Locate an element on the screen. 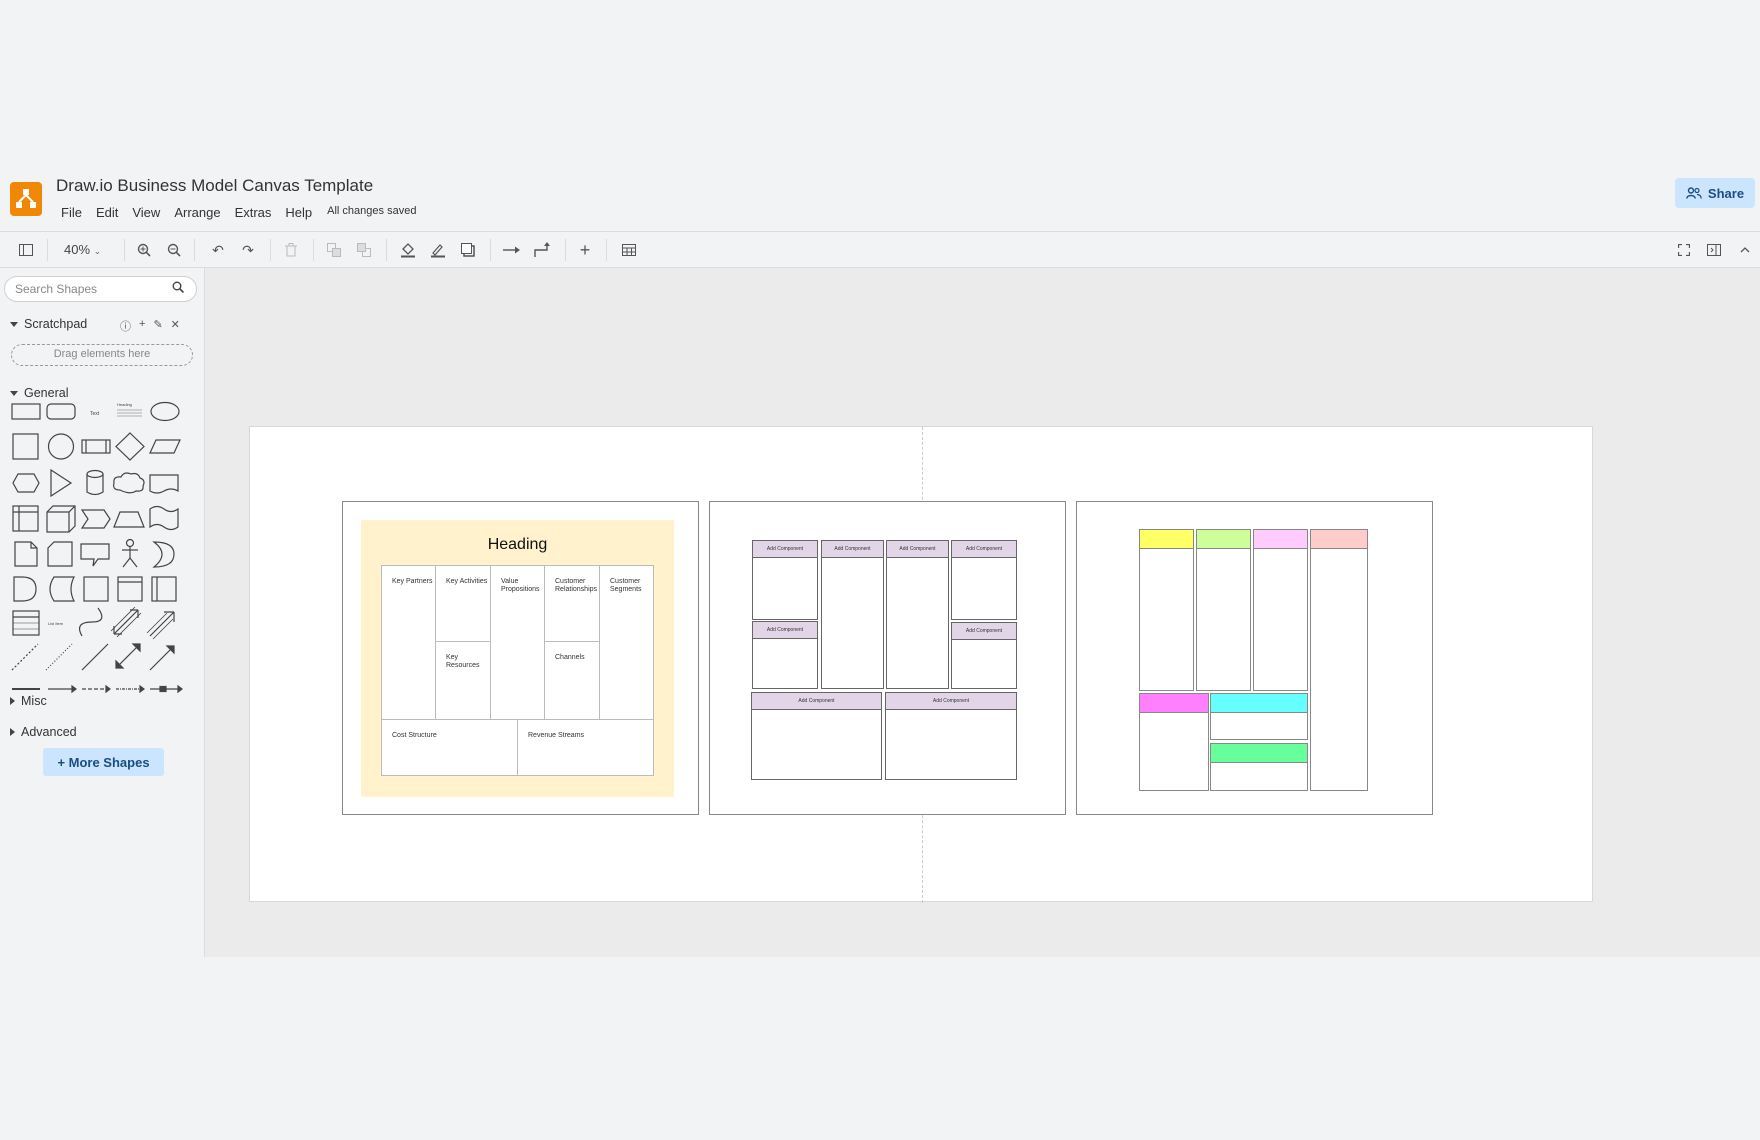 The height and width of the screenshot is (1140, 1760). bmc-revenue-streams: Revenue Streams is located at coordinates (585, 747).